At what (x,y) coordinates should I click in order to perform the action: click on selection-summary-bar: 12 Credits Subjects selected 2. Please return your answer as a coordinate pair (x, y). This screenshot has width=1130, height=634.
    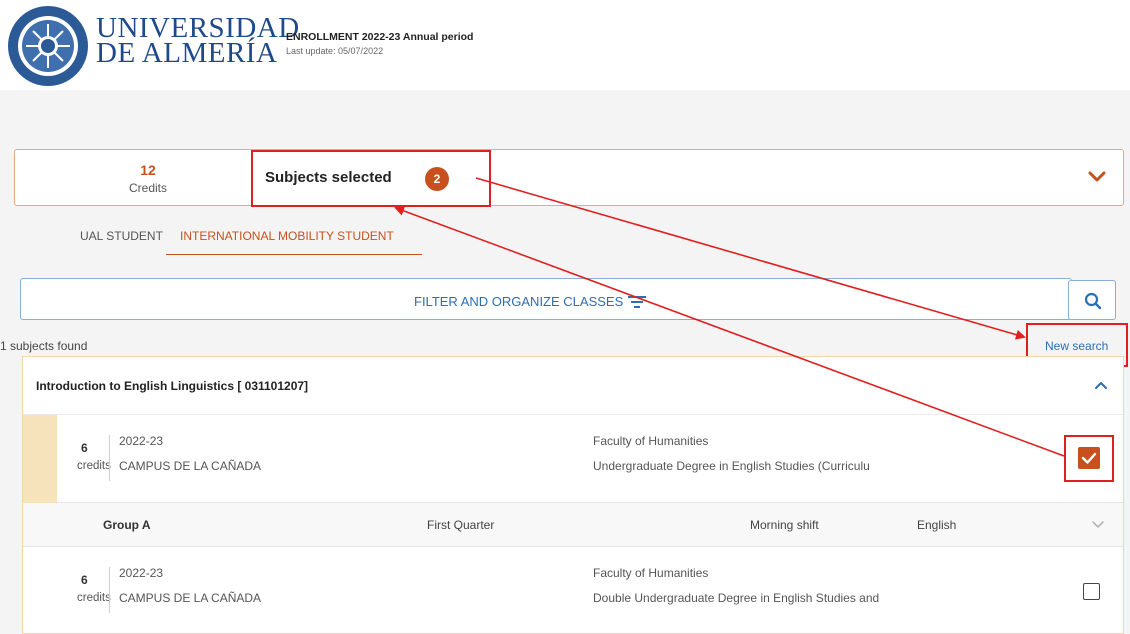
    Looking at the image, I should click on (569, 178).